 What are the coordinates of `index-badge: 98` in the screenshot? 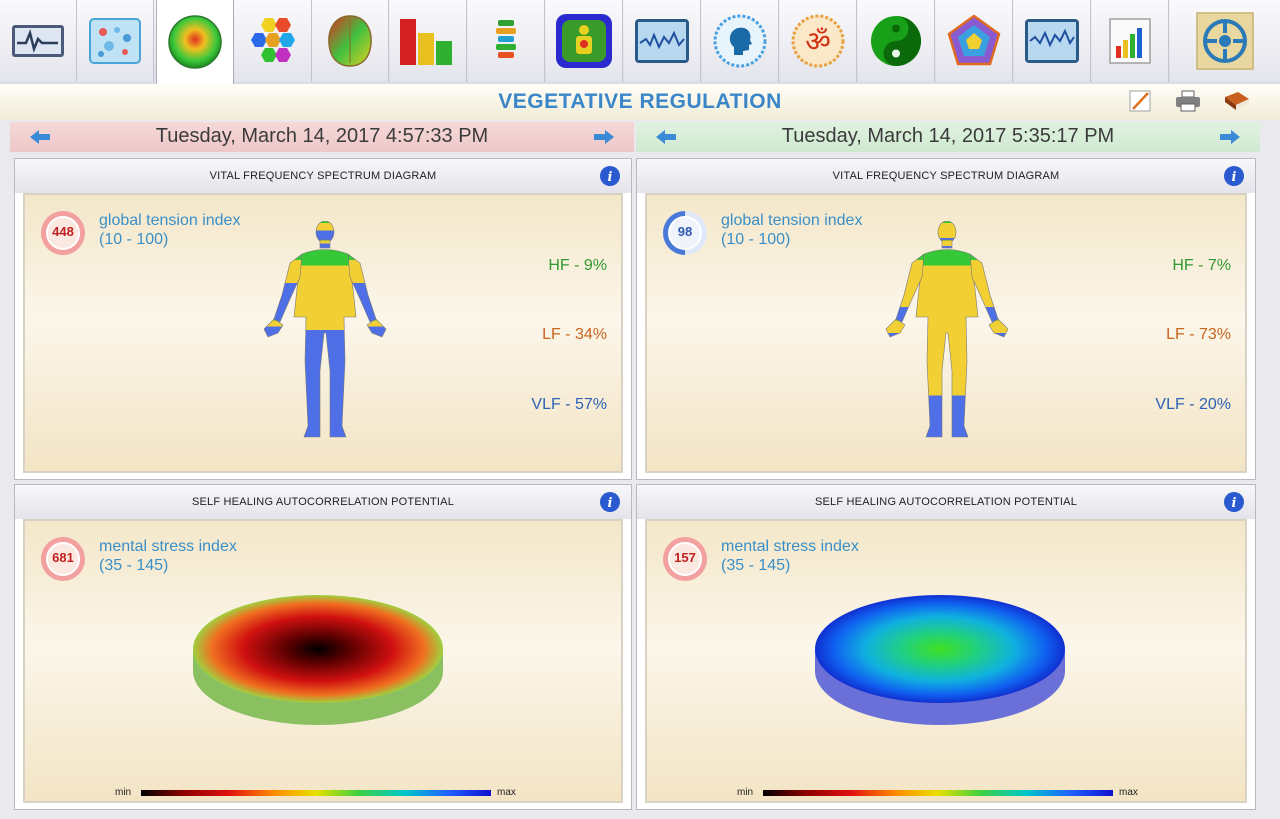 It's located at (685, 233).